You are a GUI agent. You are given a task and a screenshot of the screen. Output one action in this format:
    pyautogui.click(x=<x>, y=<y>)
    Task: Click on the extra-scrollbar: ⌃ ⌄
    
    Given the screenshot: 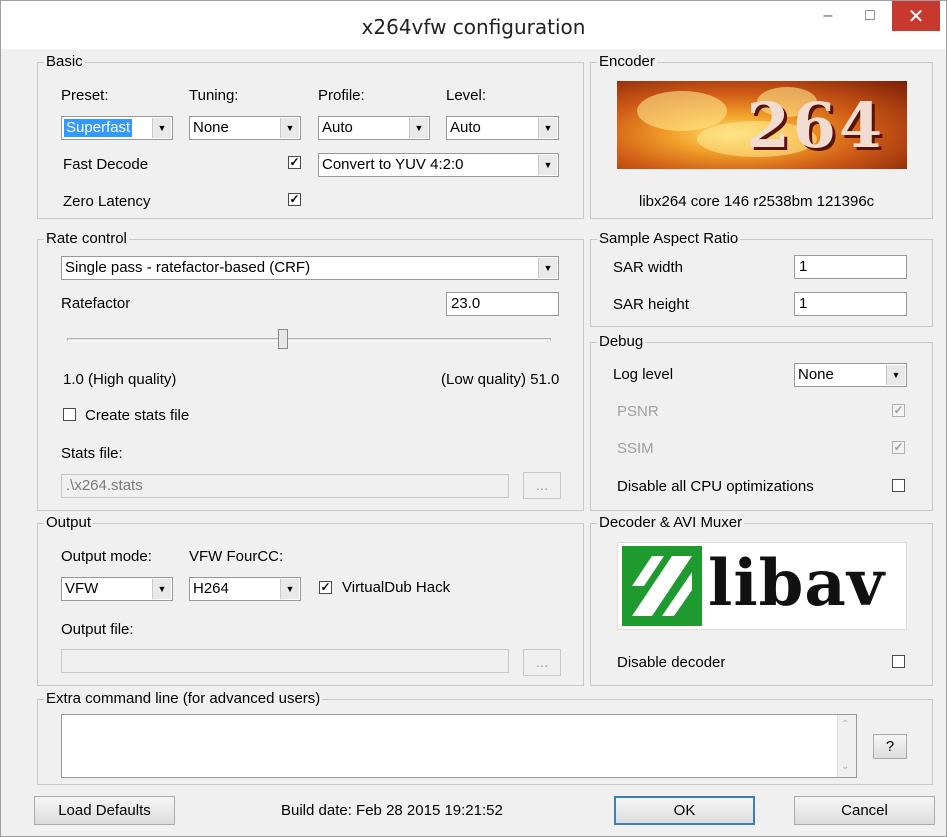 What is the action you would take?
    pyautogui.click(x=846, y=746)
    